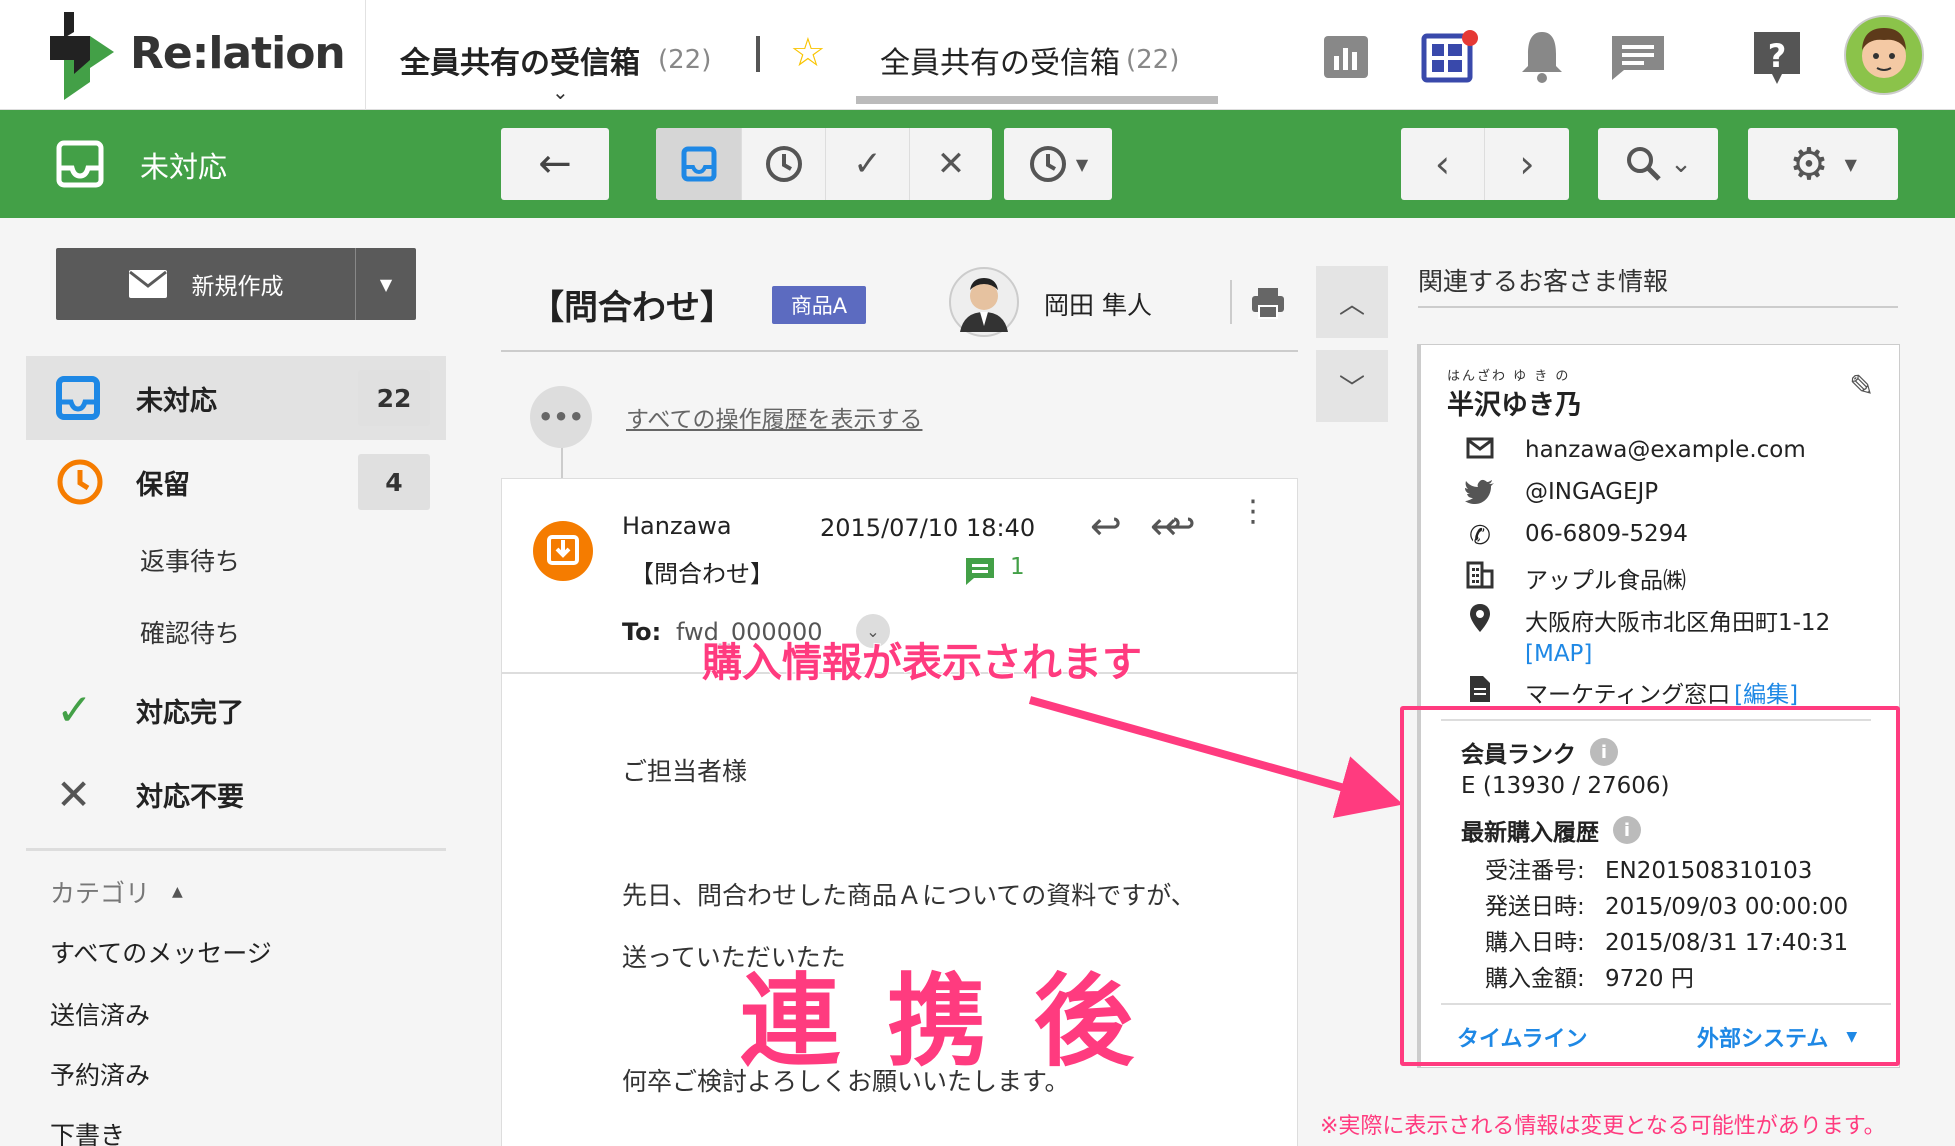 This screenshot has height=1146, width=1955. Describe the element at coordinates (163, 485) in the screenshot. I see `sidebar-item-label: 保留` at that location.